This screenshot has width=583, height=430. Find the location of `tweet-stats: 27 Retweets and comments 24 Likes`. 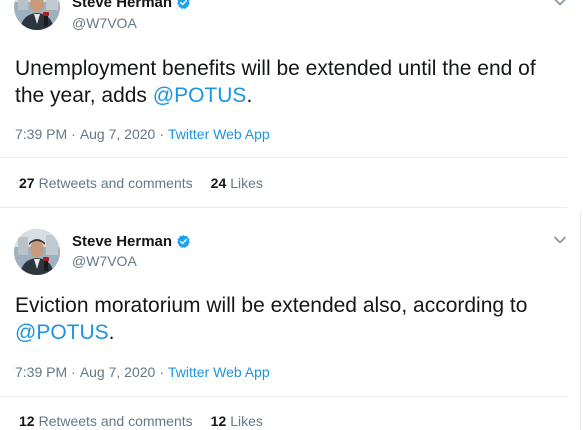

tweet-stats: 27 Retweets and comments 24 Likes is located at coordinates (141, 183).